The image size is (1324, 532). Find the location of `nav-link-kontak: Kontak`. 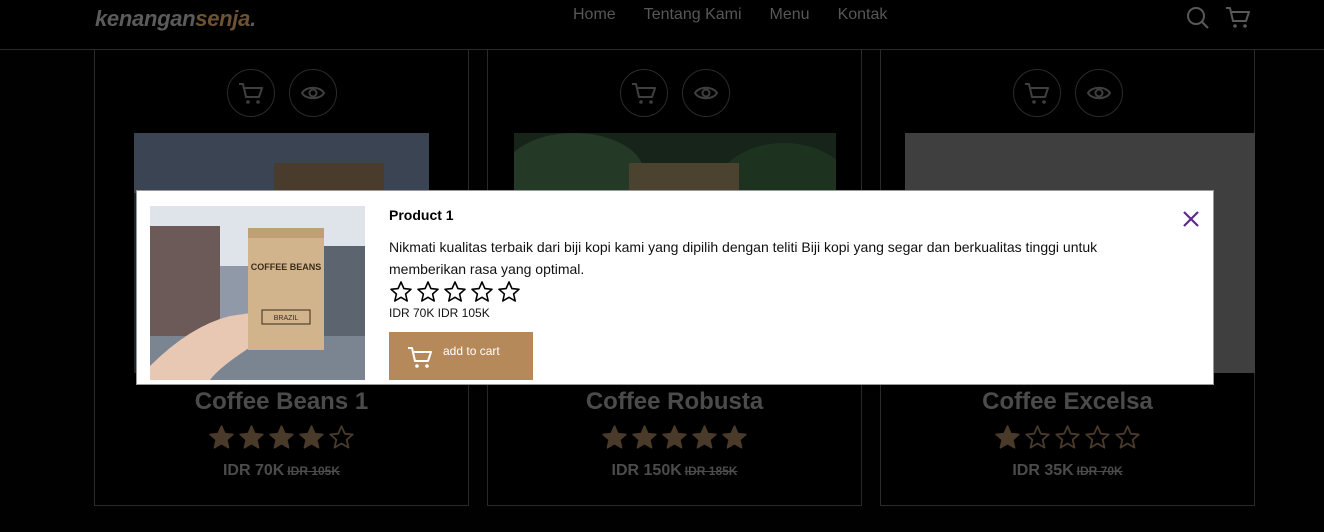

nav-link-kontak: Kontak is located at coordinates (863, 15).